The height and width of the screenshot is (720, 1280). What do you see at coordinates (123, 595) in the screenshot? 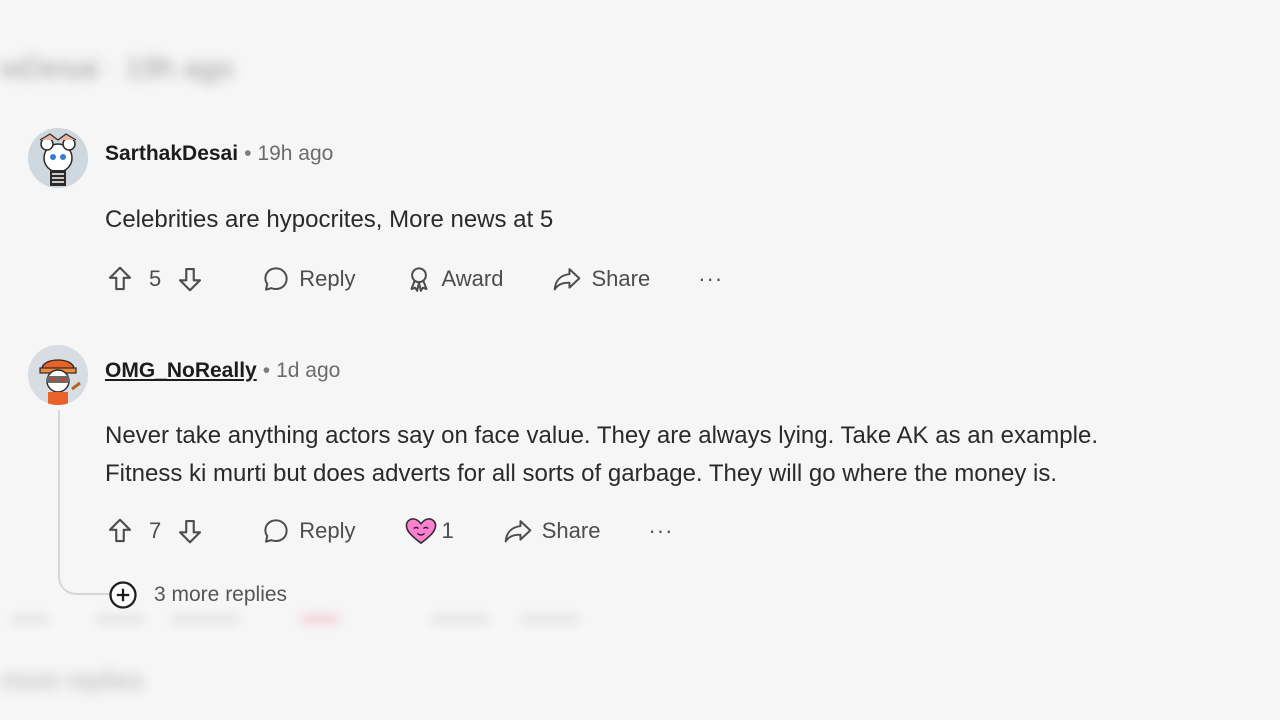
I see `plus-circle-icon` at bounding box center [123, 595].